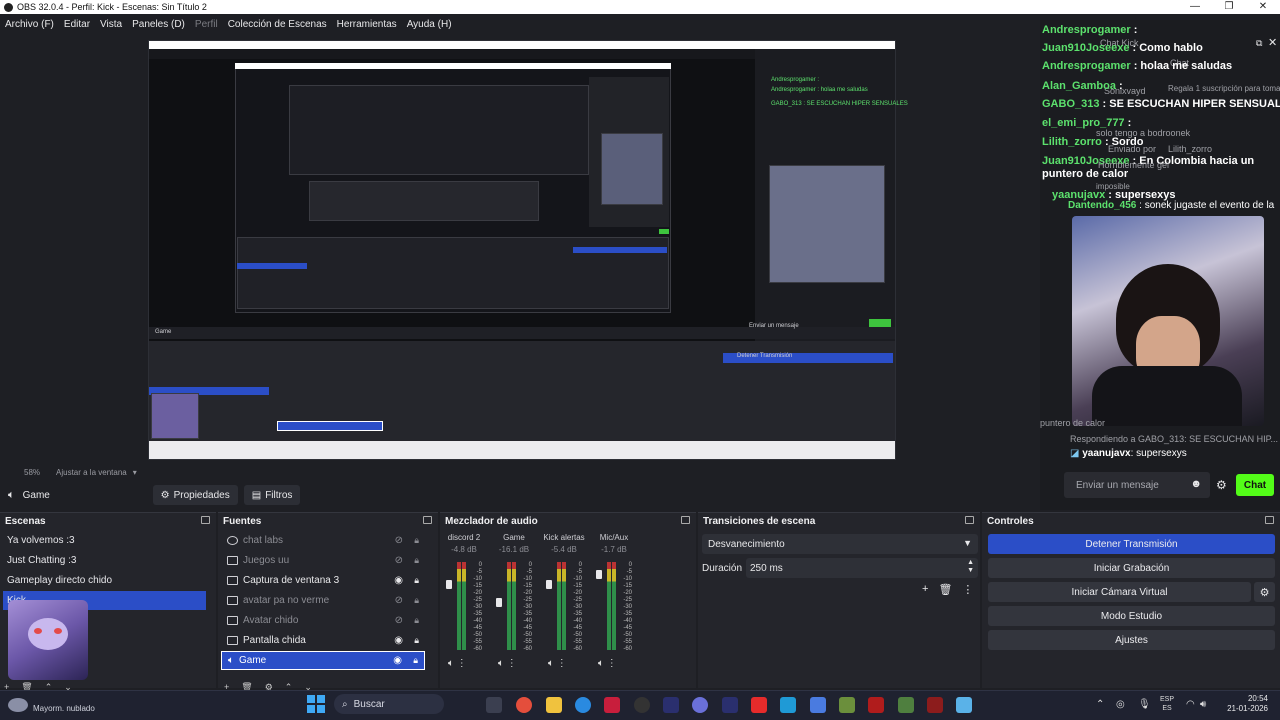 The image size is (1280, 720). Describe the element at coordinates (1221, 485) in the screenshot. I see `chat-settings-icon: ⚙` at that location.